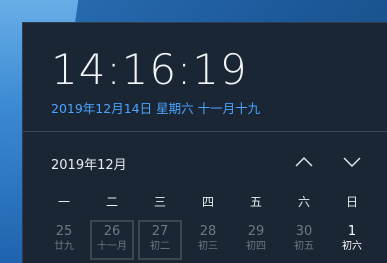 This screenshot has width=387, height=263. Describe the element at coordinates (63, 202) in the screenshot. I see `weekday-label: 一` at that location.